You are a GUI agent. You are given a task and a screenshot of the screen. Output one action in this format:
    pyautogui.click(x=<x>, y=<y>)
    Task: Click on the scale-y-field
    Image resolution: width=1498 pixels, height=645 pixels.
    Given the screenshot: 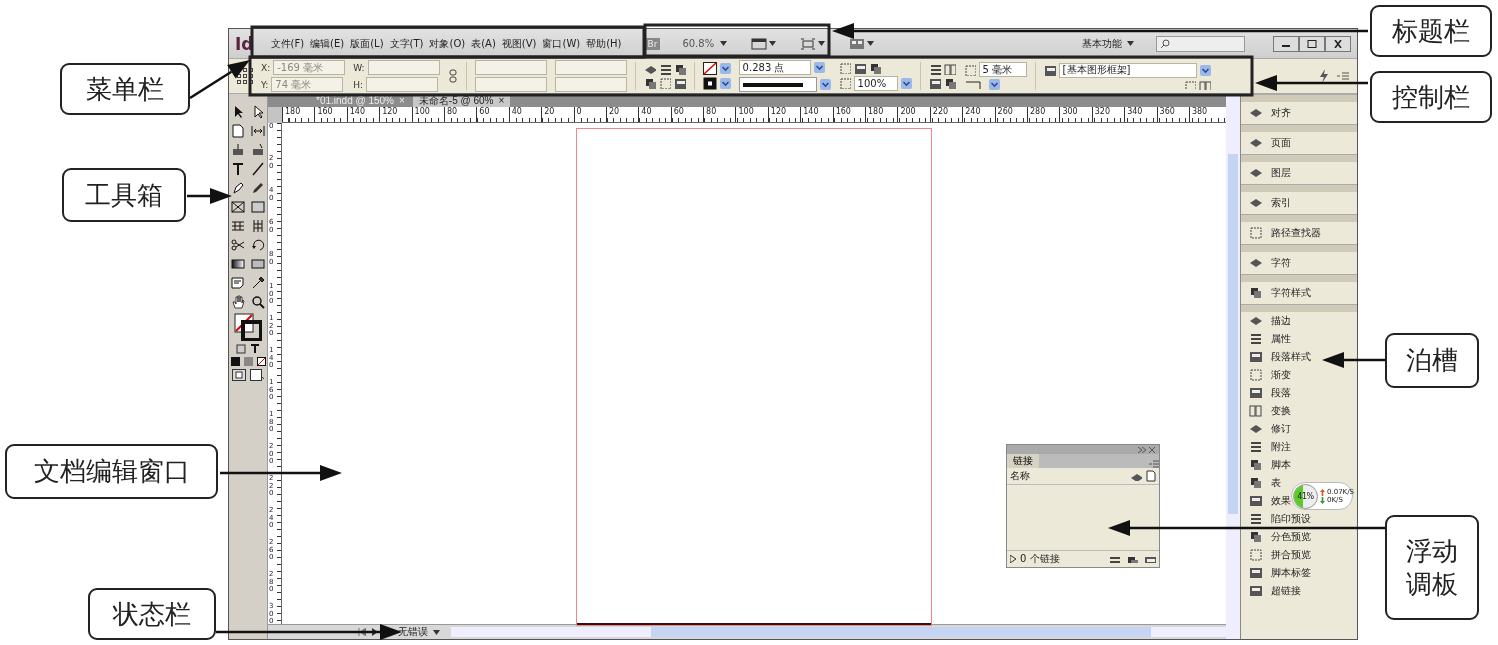 What is the action you would take?
    pyautogui.click(x=510, y=84)
    